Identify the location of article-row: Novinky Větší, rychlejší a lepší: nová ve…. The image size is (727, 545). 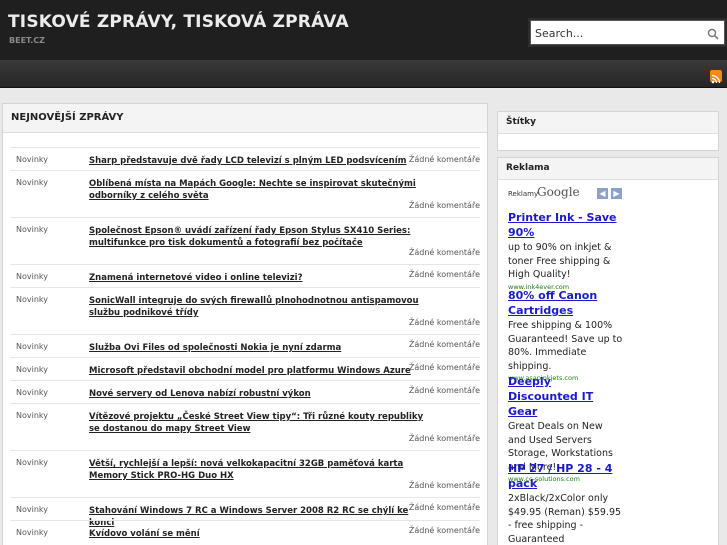
(245, 473).